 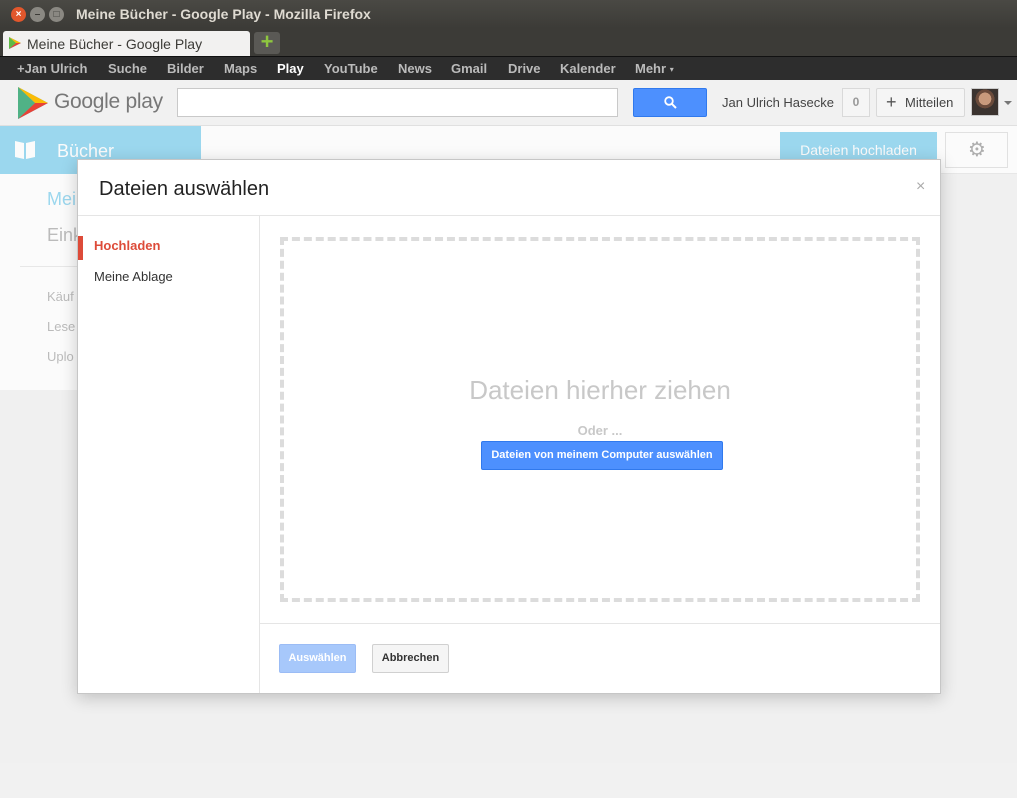 What do you see at coordinates (599, 623) in the screenshot?
I see `dialog-footer-divider` at bounding box center [599, 623].